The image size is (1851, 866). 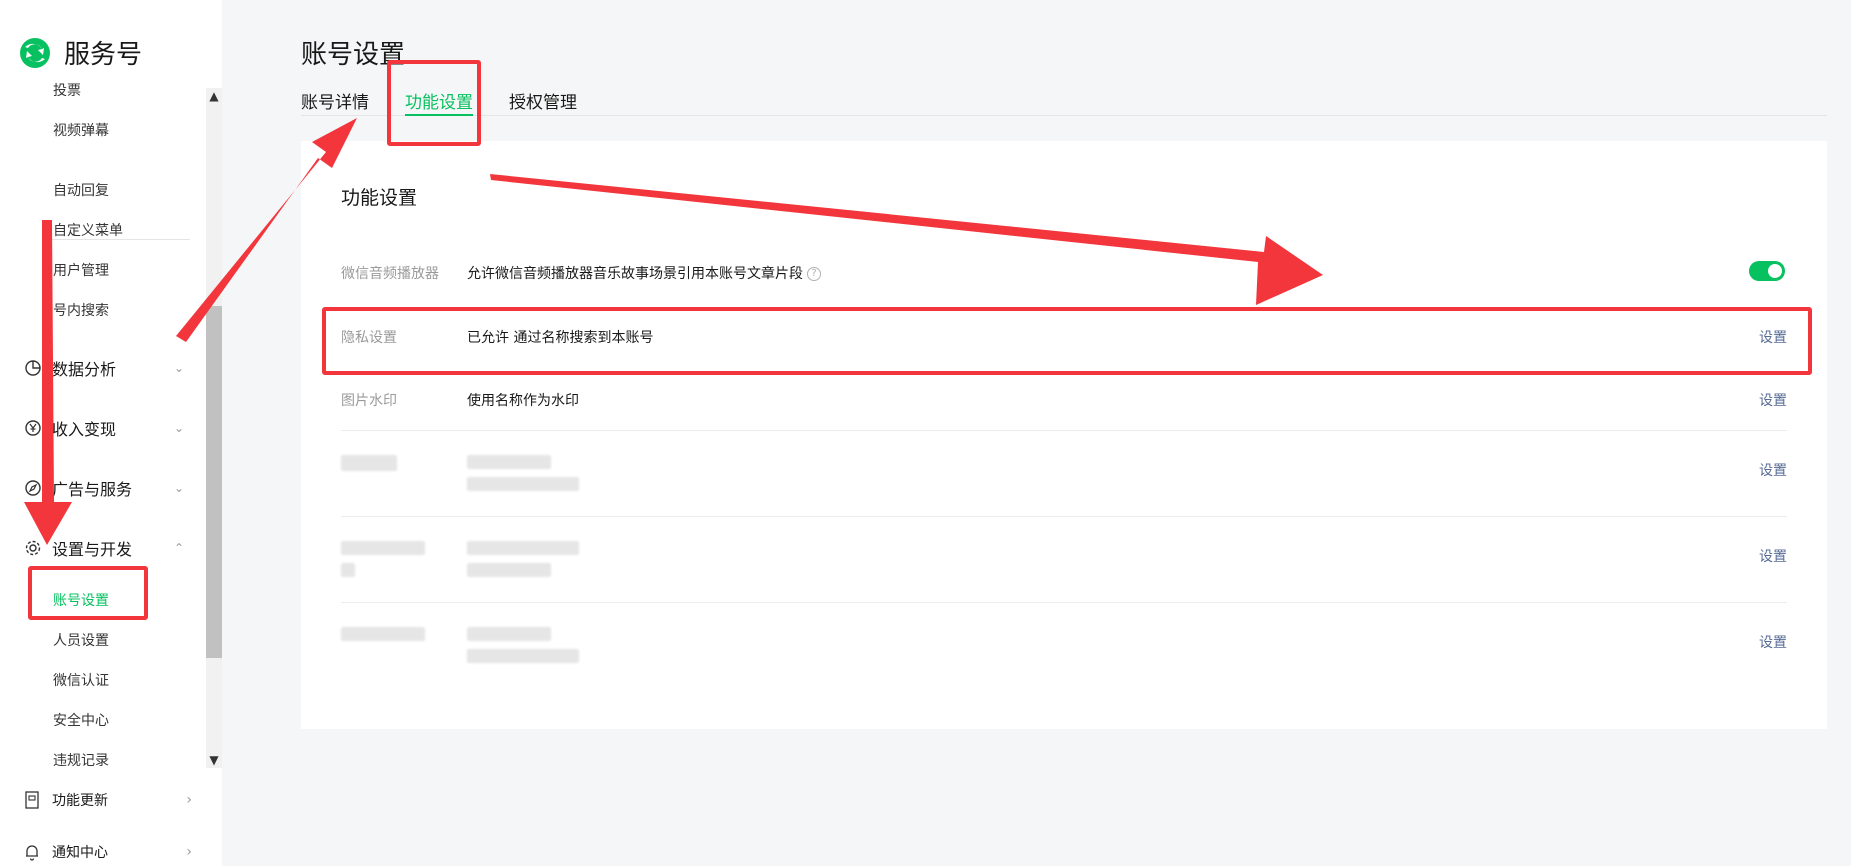 What do you see at coordinates (35, 52) in the screenshot?
I see `logo-icon` at bounding box center [35, 52].